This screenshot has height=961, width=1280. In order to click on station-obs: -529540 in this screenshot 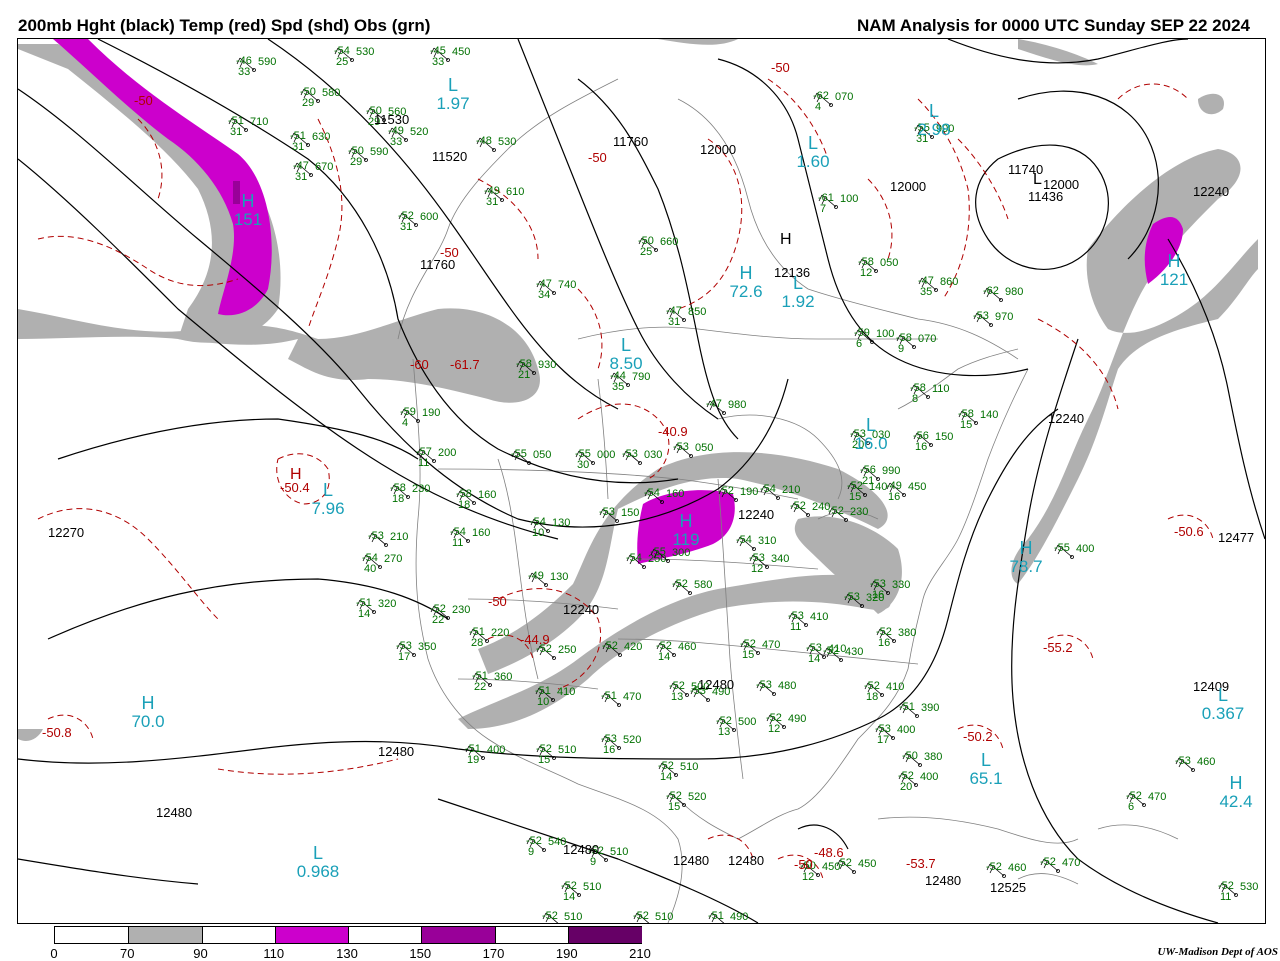, I will do `click(546, 846)`.